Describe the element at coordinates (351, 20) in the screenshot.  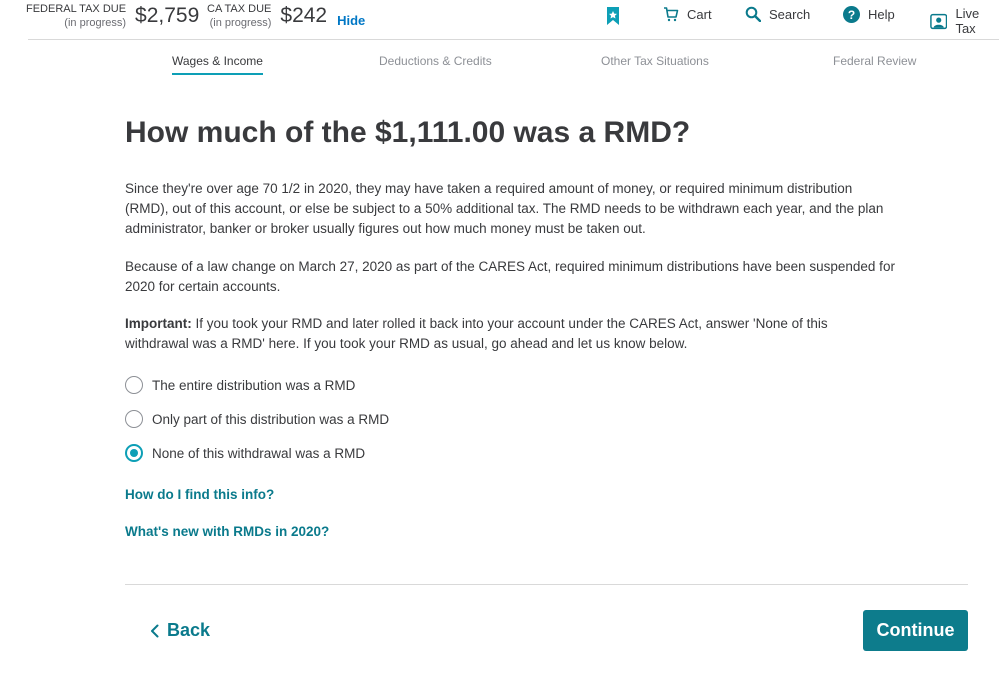
I see `hide-tax-link: Hide` at that location.